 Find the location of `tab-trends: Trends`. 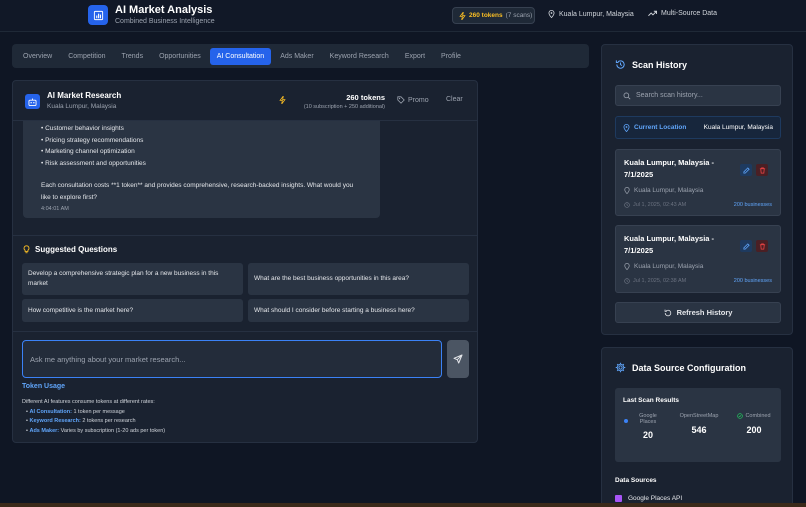

tab-trends: Trends is located at coordinates (133, 56).